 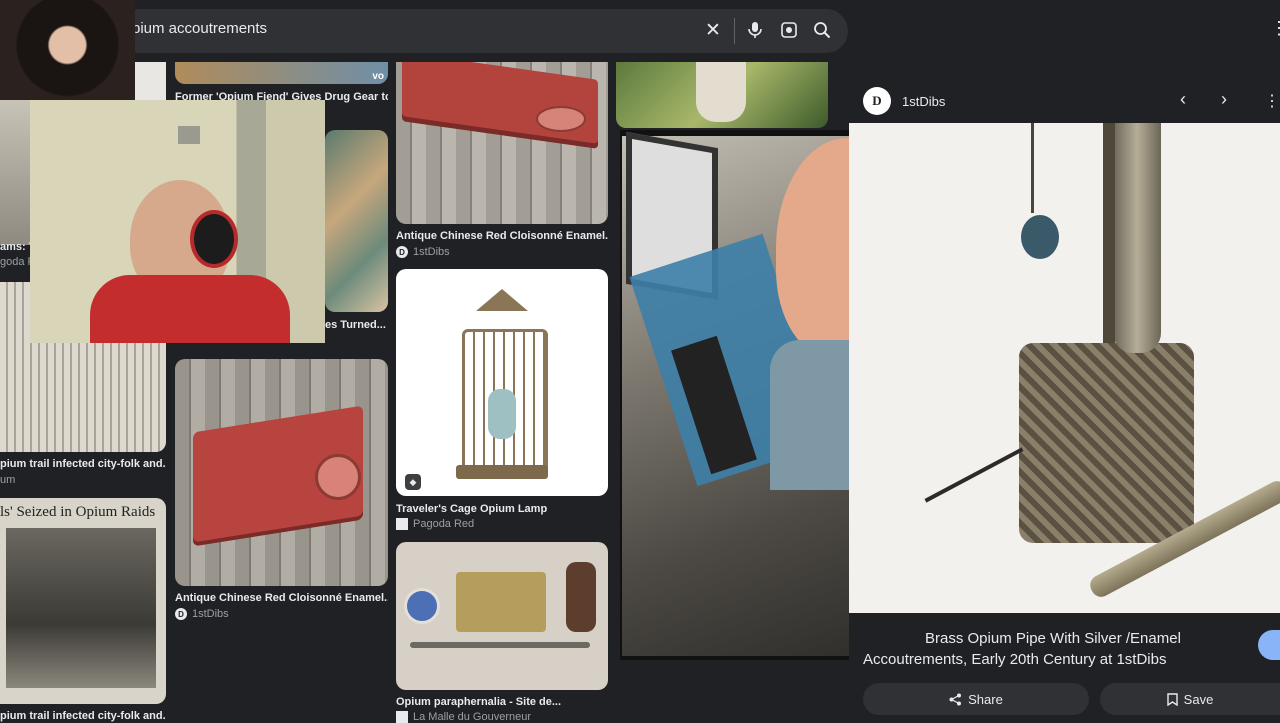 I want to click on share-icon, so click(x=955, y=699).